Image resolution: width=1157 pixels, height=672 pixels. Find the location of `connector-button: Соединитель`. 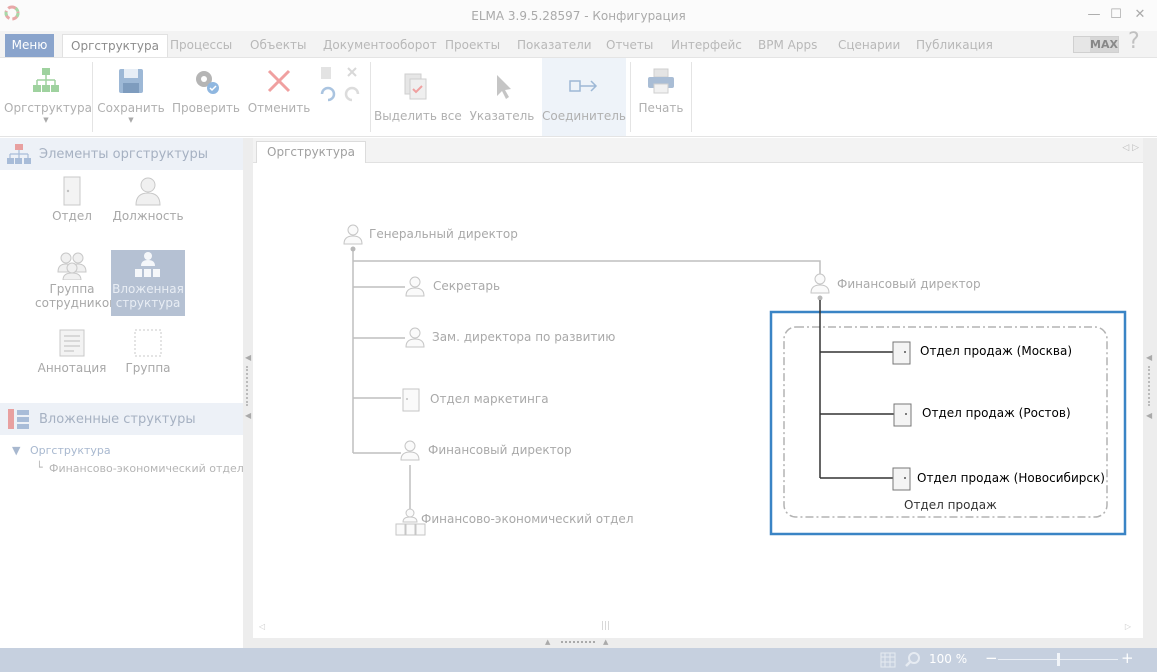

connector-button: Соединитель is located at coordinates (584, 97).